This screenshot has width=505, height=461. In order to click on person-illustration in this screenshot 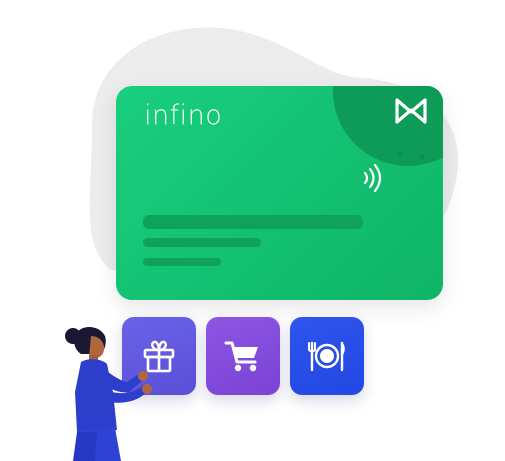, I will do `click(108, 394)`.